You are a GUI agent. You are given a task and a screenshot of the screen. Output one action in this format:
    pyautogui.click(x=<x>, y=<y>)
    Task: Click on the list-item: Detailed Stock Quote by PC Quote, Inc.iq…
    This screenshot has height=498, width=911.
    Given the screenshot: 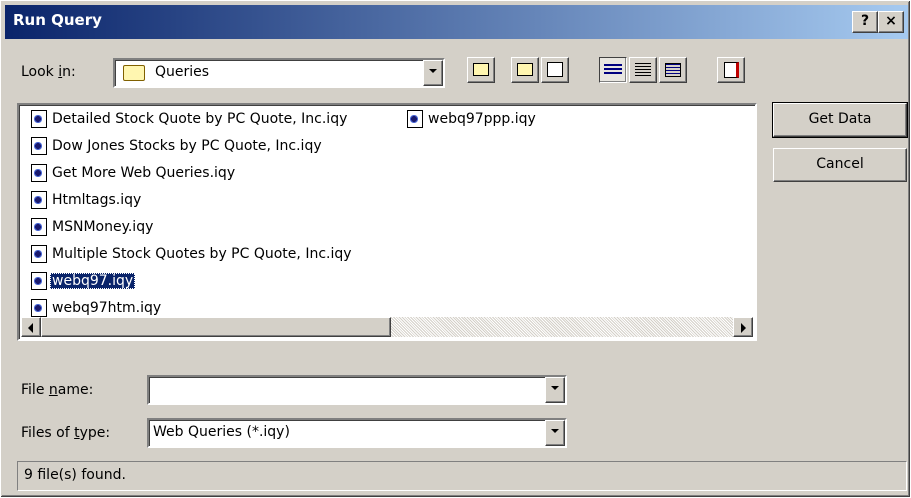 What is the action you would take?
    pyautogui.click(x=190, y=119)
    